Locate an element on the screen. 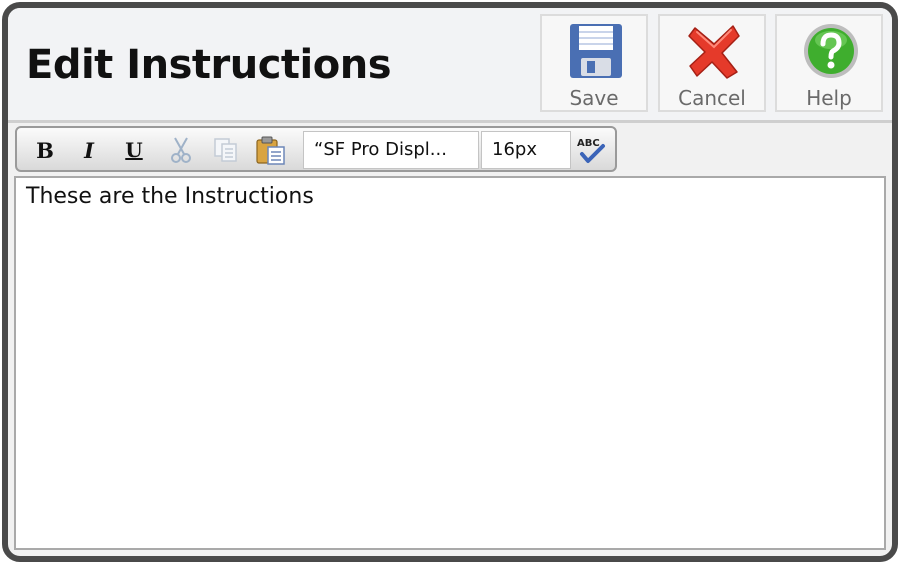 Image resolution: width=900 pixels, height=564 pixels. spellcheck-button: ABC is located at coordinates (591, 150).